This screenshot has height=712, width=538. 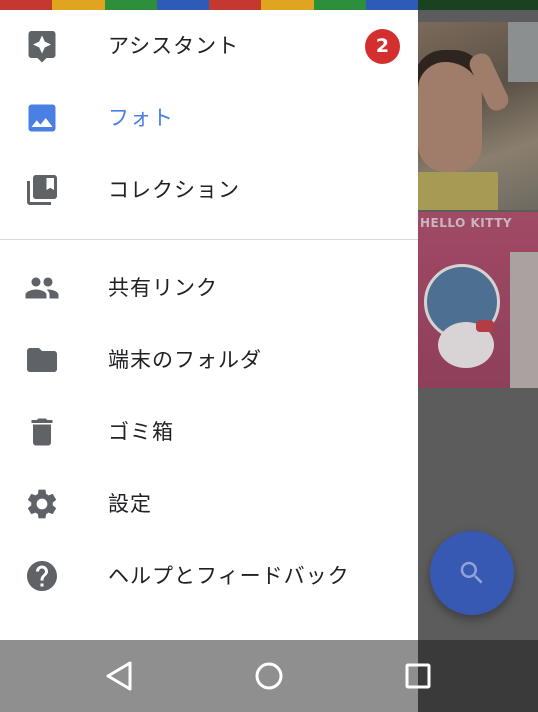 What do you see at coordinates (209, 432) in the screenshot?
I see `drawer-item-trash: ゴミ箱` at bounding box center [209, 432].